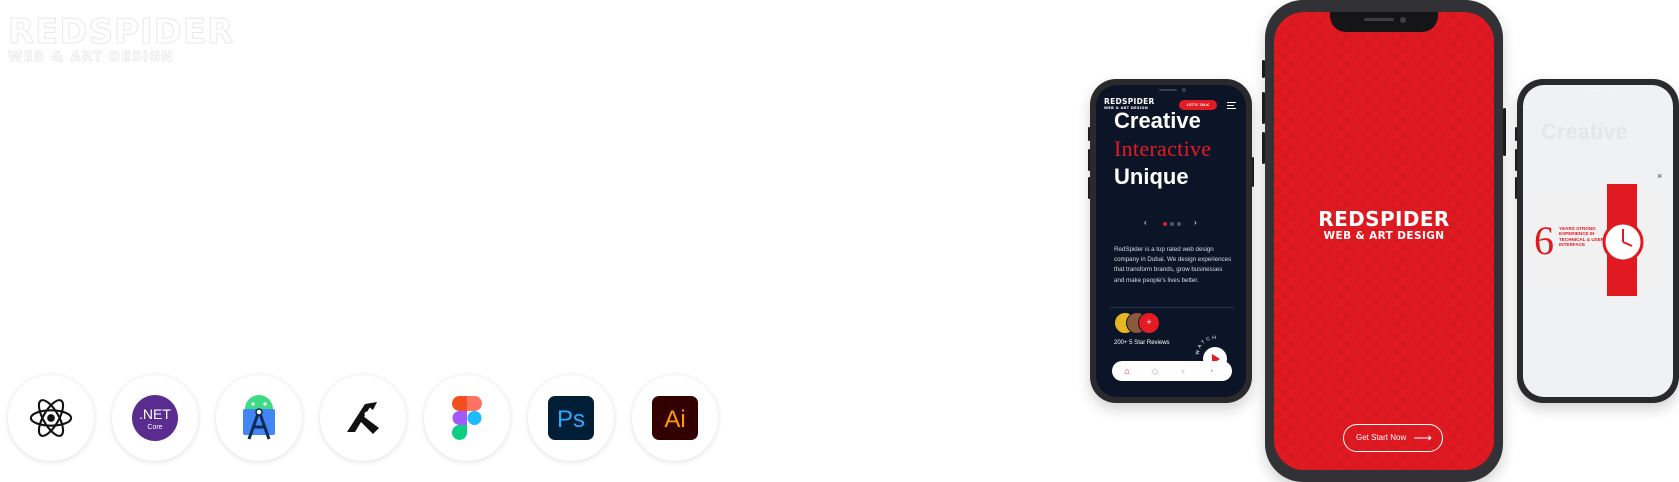 This screenshot has width=1679, height=482. What do you see at coordinates (51, 418) in the screenshot?
I see `react-icon` at bounding box center [51, 418].